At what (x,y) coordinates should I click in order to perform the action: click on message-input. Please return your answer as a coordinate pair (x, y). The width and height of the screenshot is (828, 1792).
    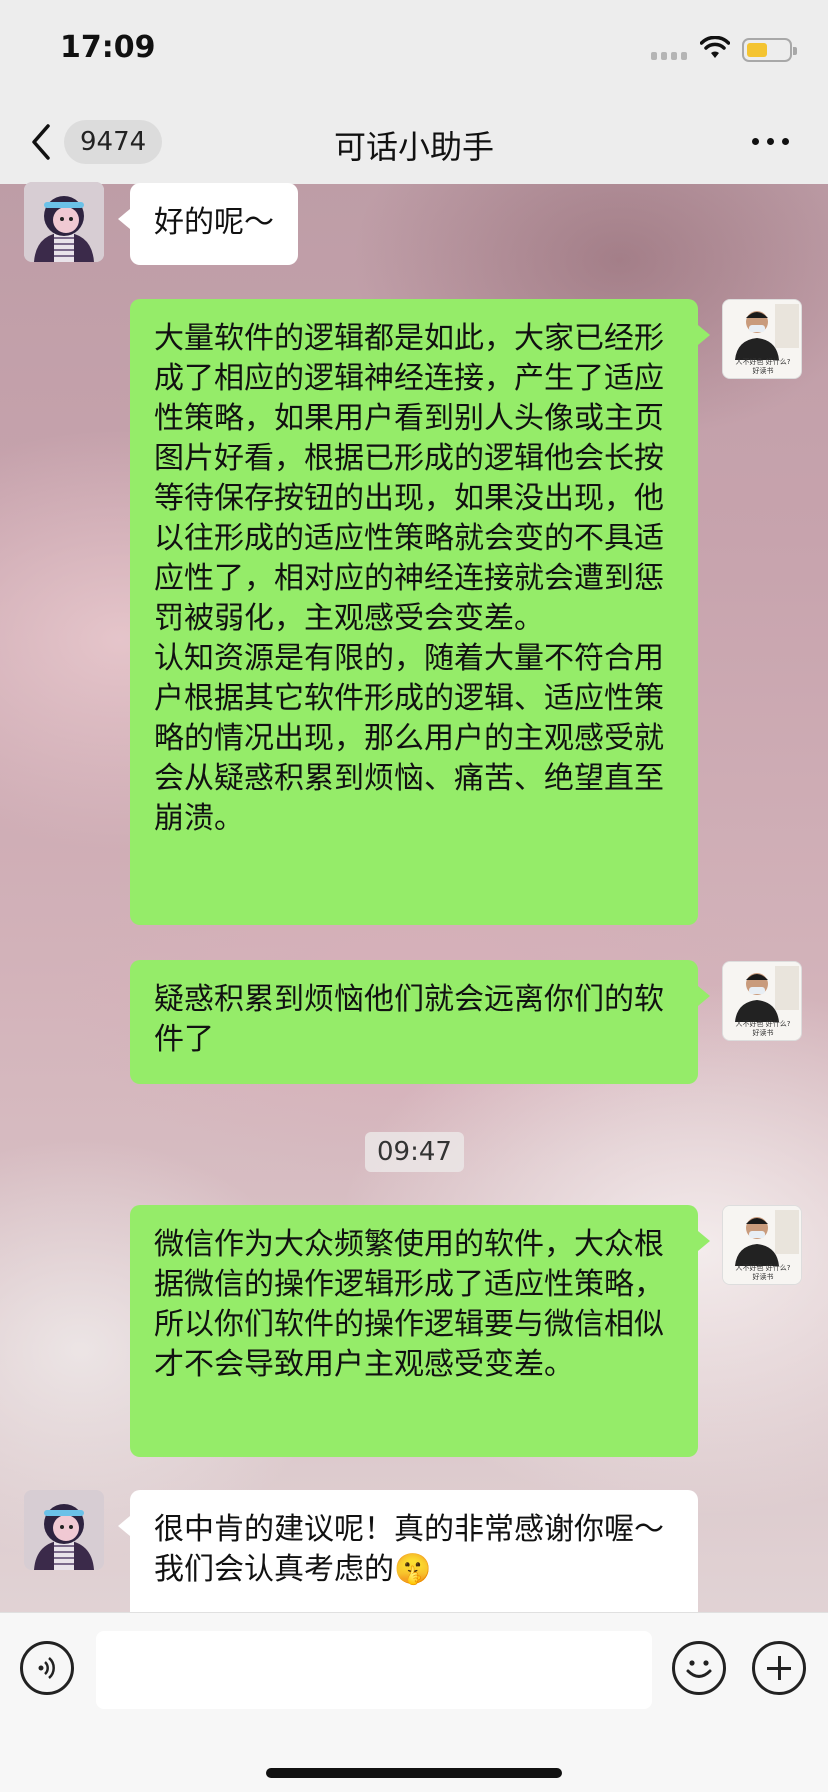
    Looking at the image, I should click on (374, 1670).